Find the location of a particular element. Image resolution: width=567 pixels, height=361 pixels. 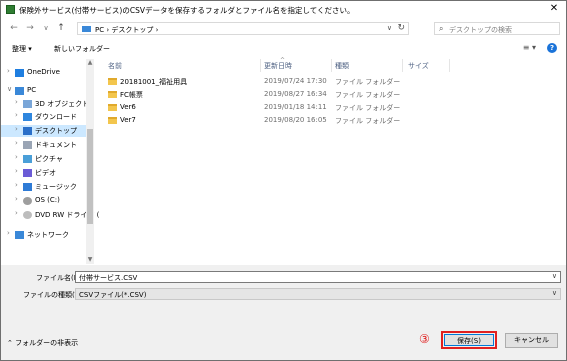

up-folder-button: ↑ is located at coordinates (61, 28).